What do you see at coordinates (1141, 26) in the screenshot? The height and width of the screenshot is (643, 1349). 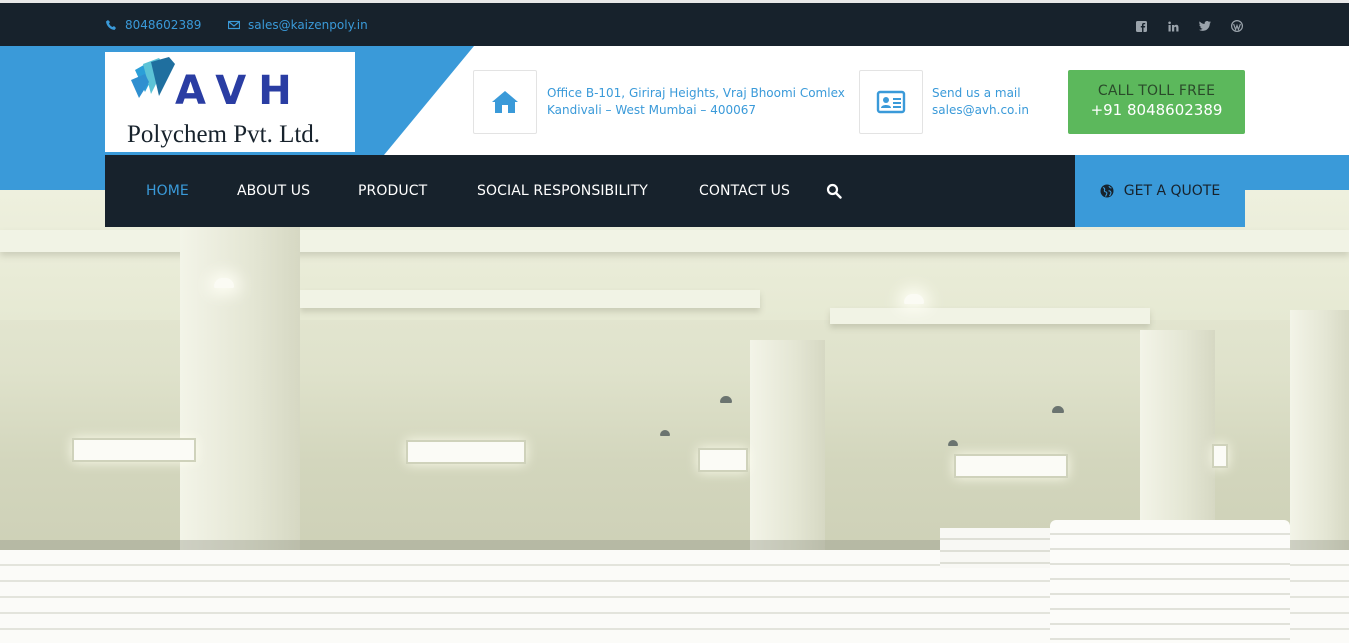 I see `facebook-icon` at bounding box center [1141, 26].